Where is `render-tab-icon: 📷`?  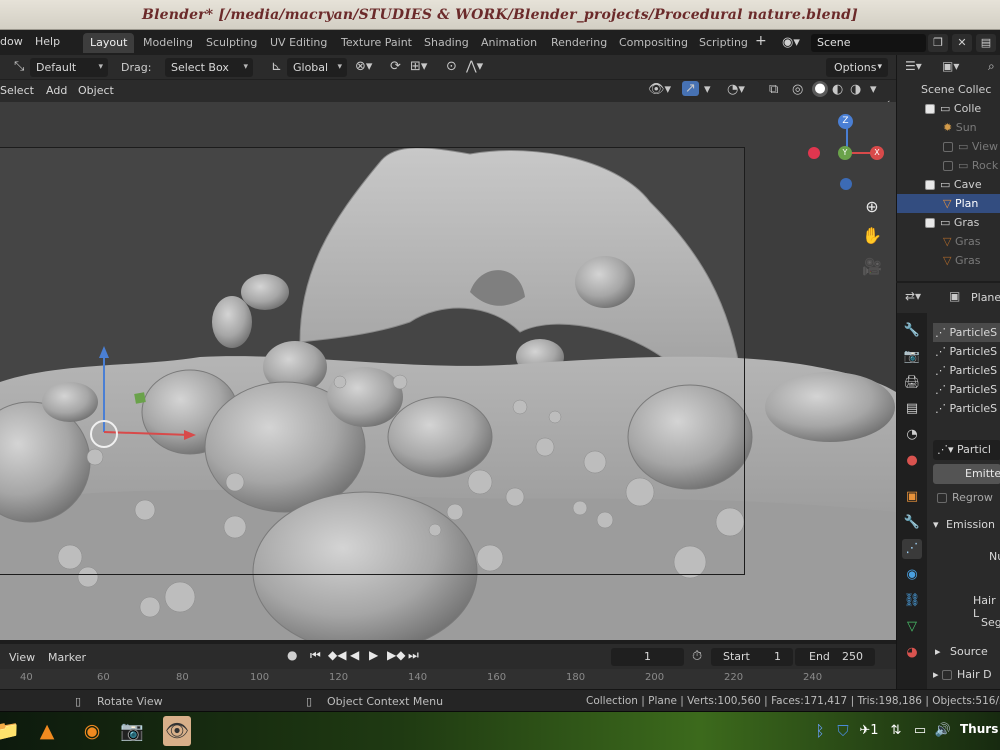 render-tab-icon: 📷 is located at coordinates (912, 357).